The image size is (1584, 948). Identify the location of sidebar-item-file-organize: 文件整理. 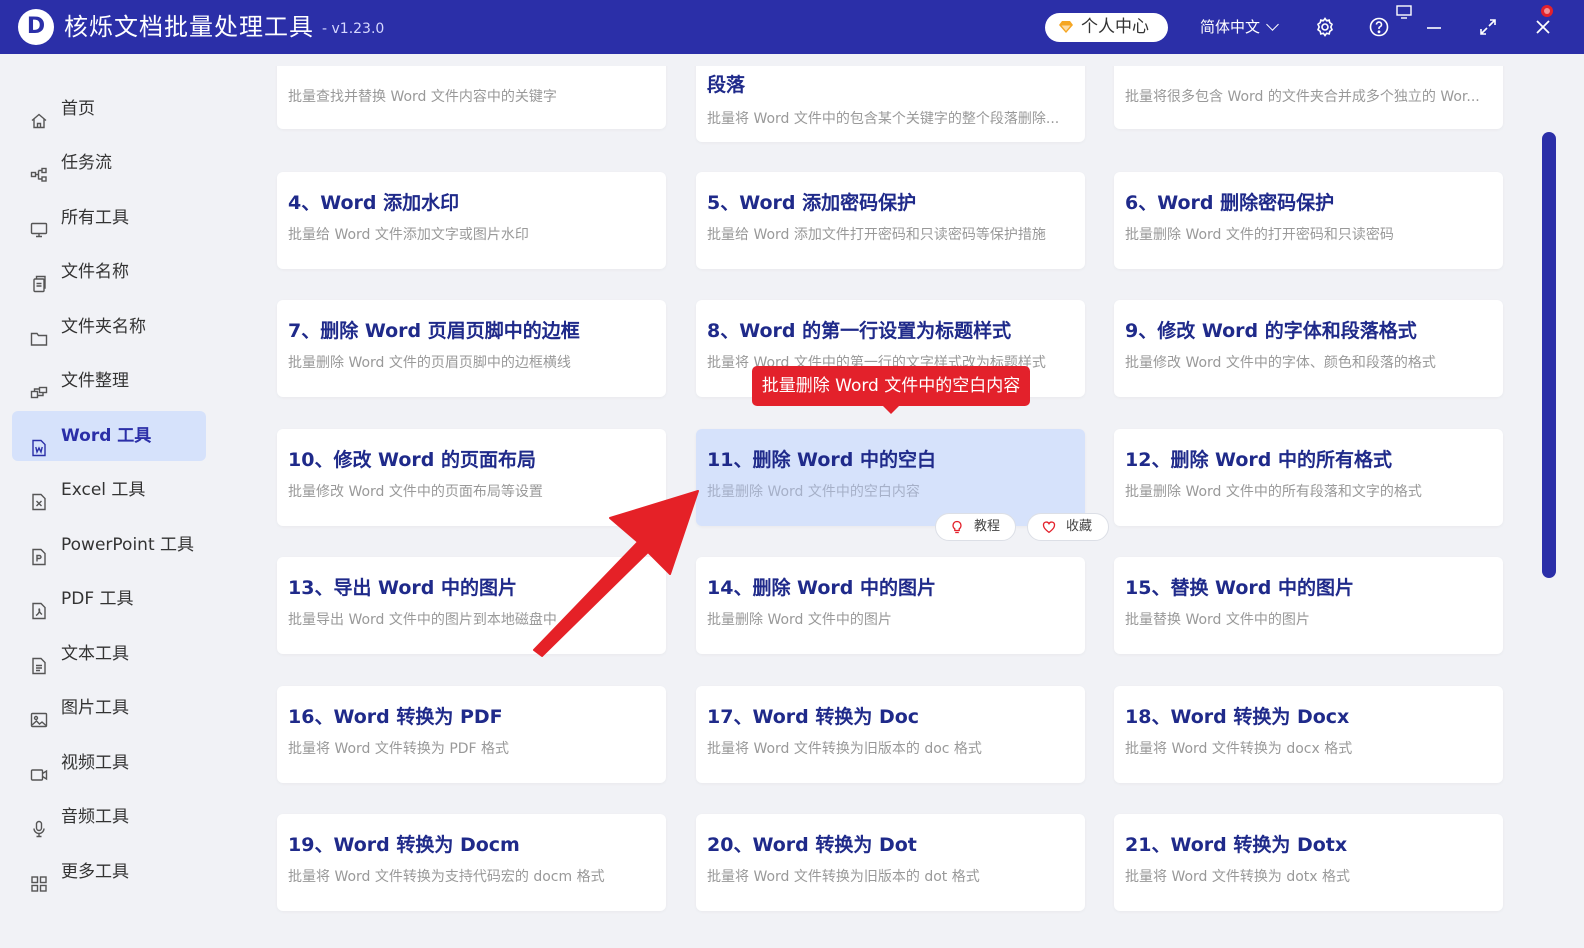
(109, 381).